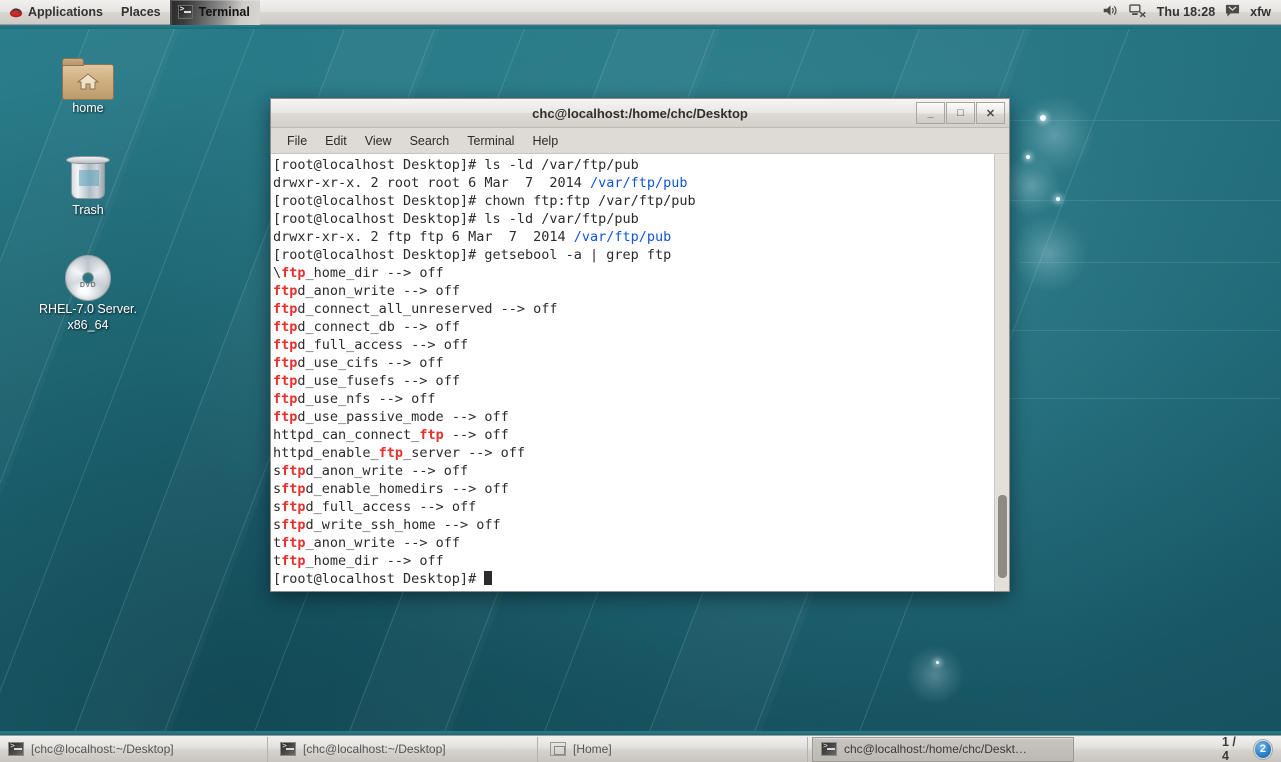 This screenshot has height=762, width=1281. Describe the element at coordinates (1110, 12) in the screenshot. I see `volume-icon` at that location.